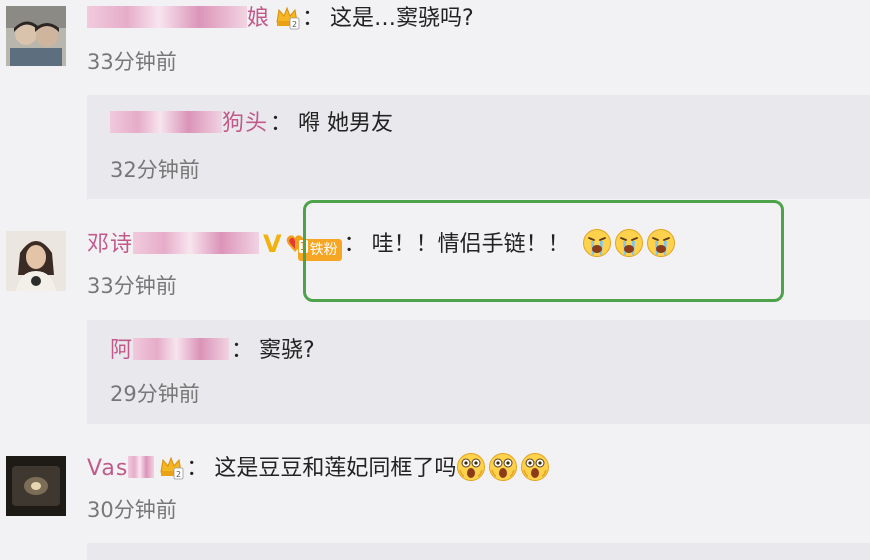  What do you see at coordinates (287, 350) in the screenshot?
I see `reply-text: 窦骁?` at bounding box center [287, 350].